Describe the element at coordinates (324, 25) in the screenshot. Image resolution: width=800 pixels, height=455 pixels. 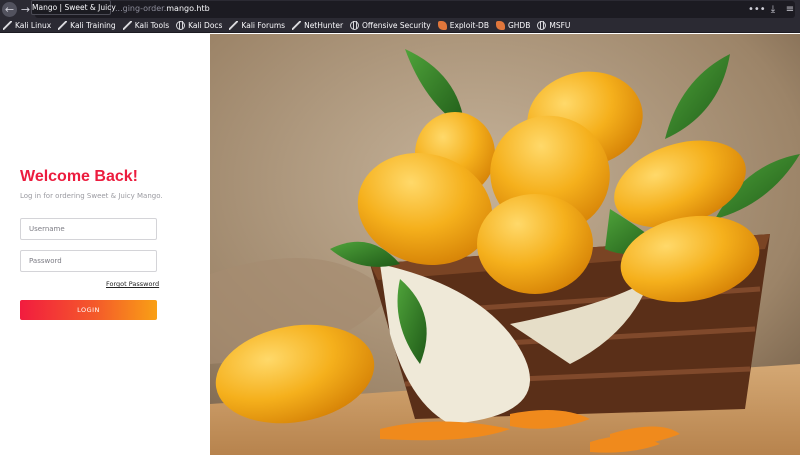
I see `bookmark-label: NetHunter` at that location.